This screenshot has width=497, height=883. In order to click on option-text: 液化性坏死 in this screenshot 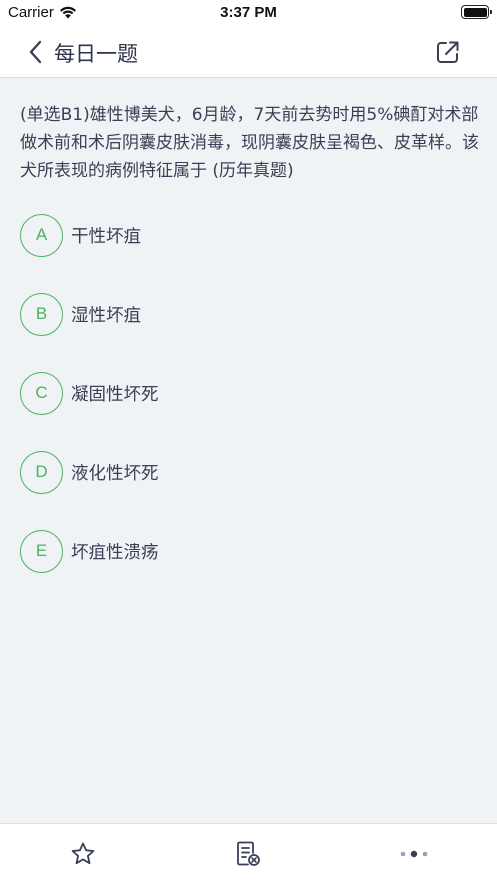, I will do `click(115, 473)`.